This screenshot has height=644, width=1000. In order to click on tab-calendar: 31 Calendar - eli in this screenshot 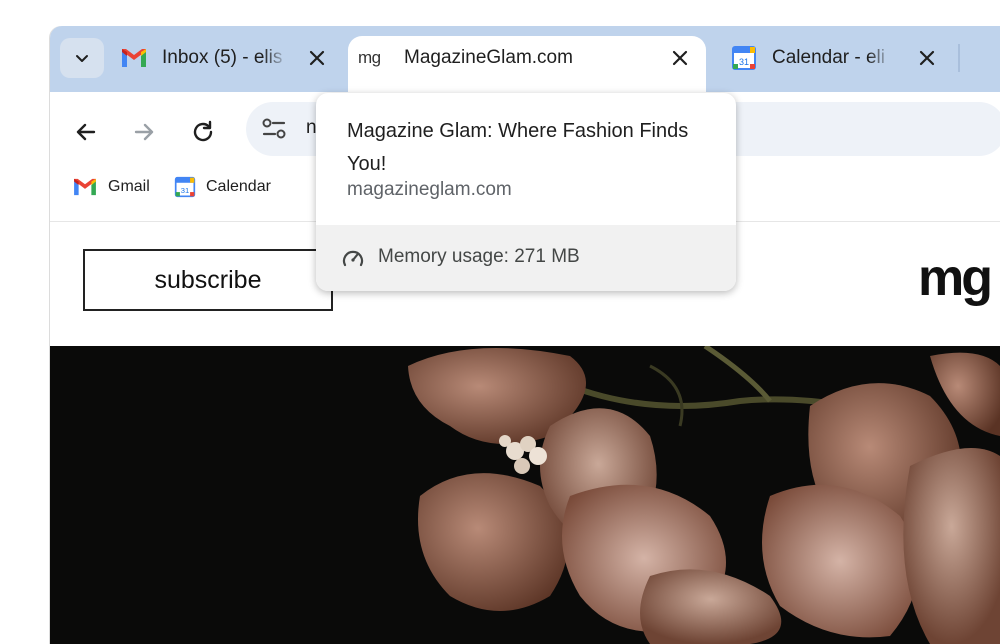, I will do `click(845, 58)`.